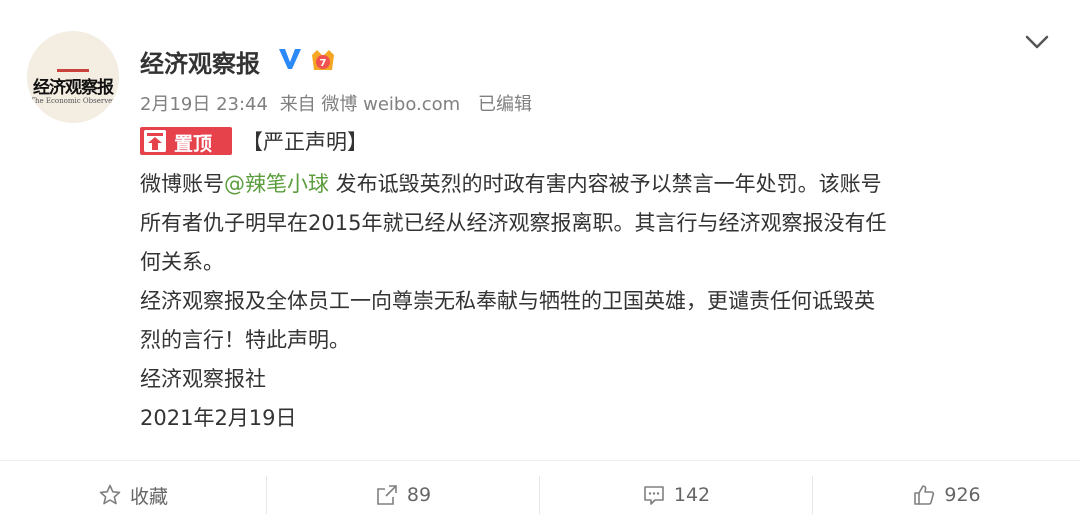  I want to click on body-line-1-post: 发布诋毁英烈的时政有害内容被予以禁言一年处罚。该账号, so click(605, 184).